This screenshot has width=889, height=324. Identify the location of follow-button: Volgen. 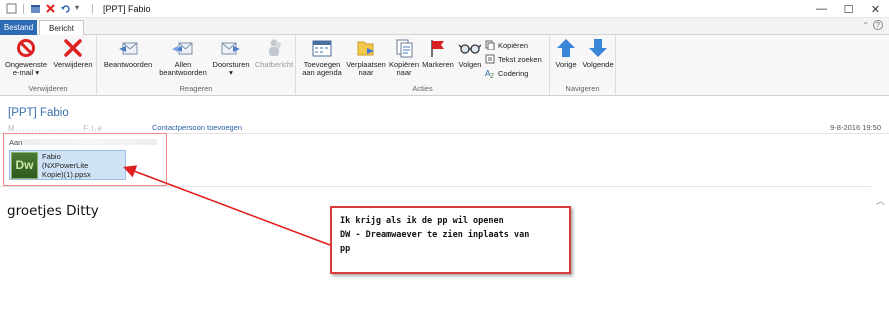
(470, 53).